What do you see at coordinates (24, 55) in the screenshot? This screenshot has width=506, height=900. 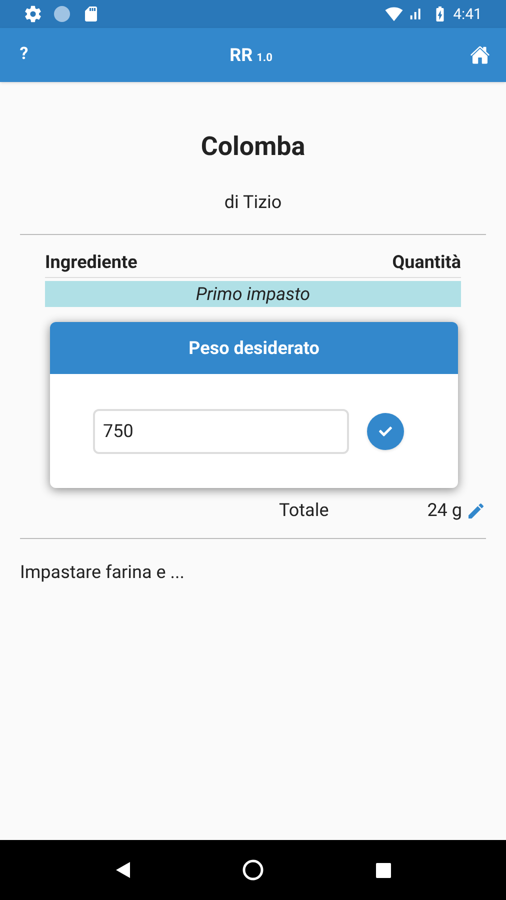 I see `help-button: ?` at bounding box center [24, 55].